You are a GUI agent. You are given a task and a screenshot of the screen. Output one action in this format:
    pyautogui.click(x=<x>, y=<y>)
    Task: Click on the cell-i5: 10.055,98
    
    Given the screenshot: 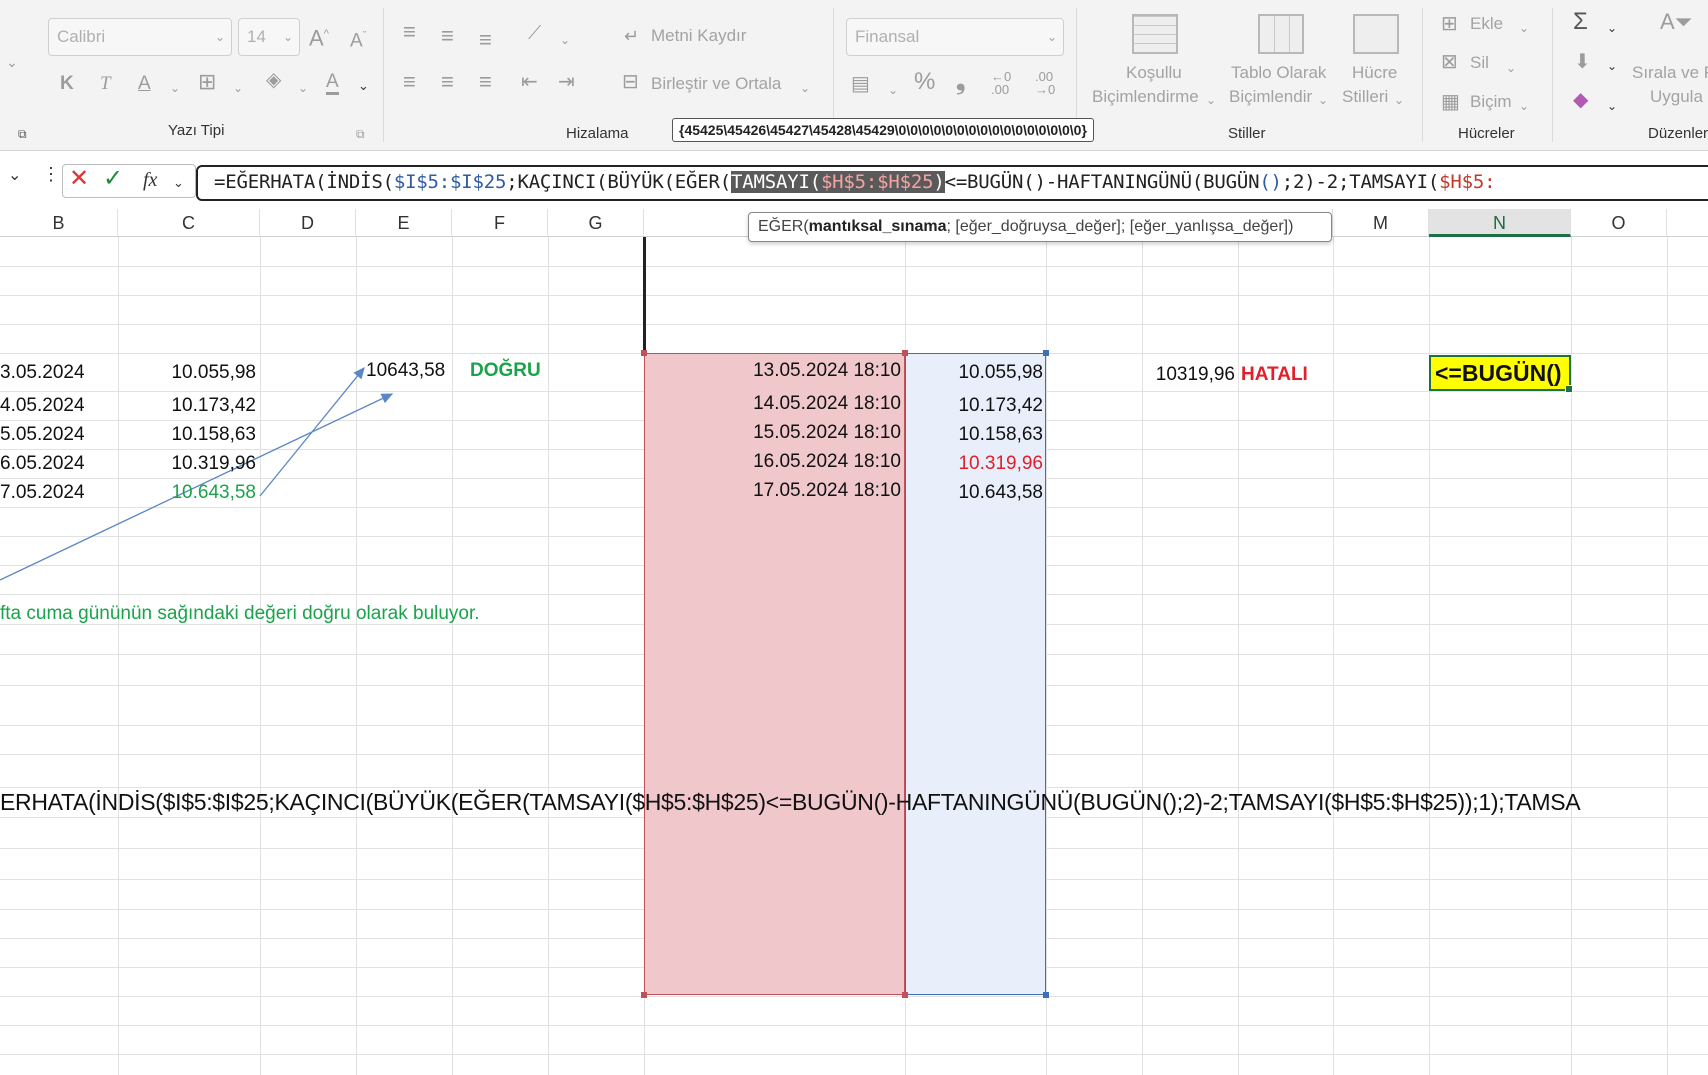 What is the action you would take?
    pyautogui.click(x=975, y=373)
    